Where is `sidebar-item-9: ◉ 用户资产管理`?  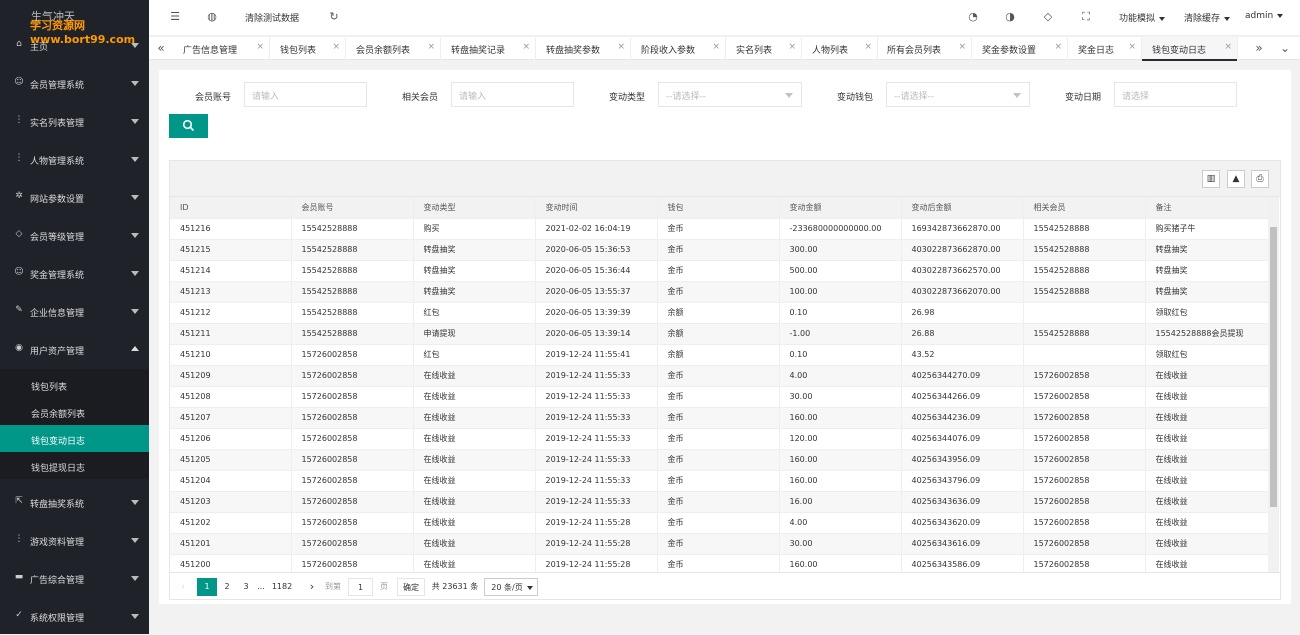 sidebar-item-9: ◉ 用户资产管理 is located at coordinates (74, 349).